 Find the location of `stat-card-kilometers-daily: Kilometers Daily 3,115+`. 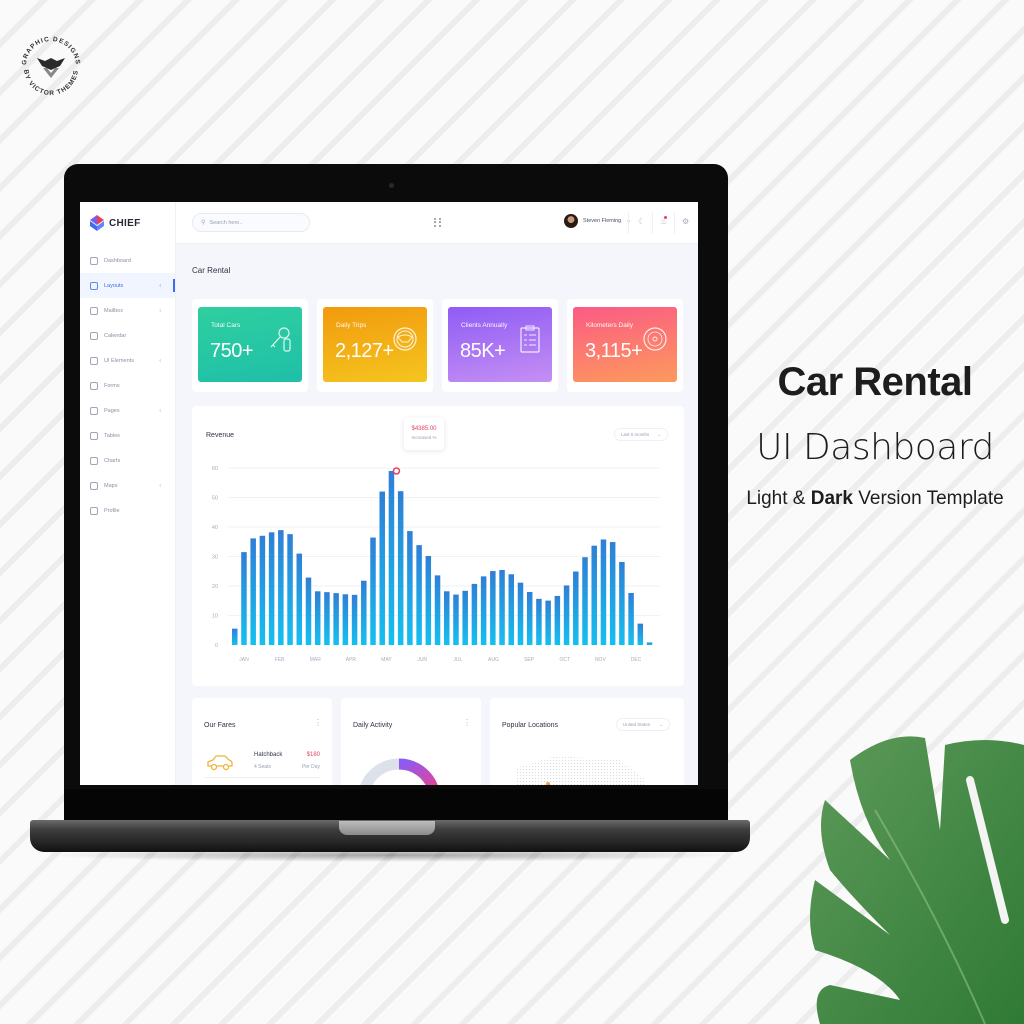

stat-card-kilometers-daily: Kilometers Daily 3,115+ is located at coordinates (625, 345).